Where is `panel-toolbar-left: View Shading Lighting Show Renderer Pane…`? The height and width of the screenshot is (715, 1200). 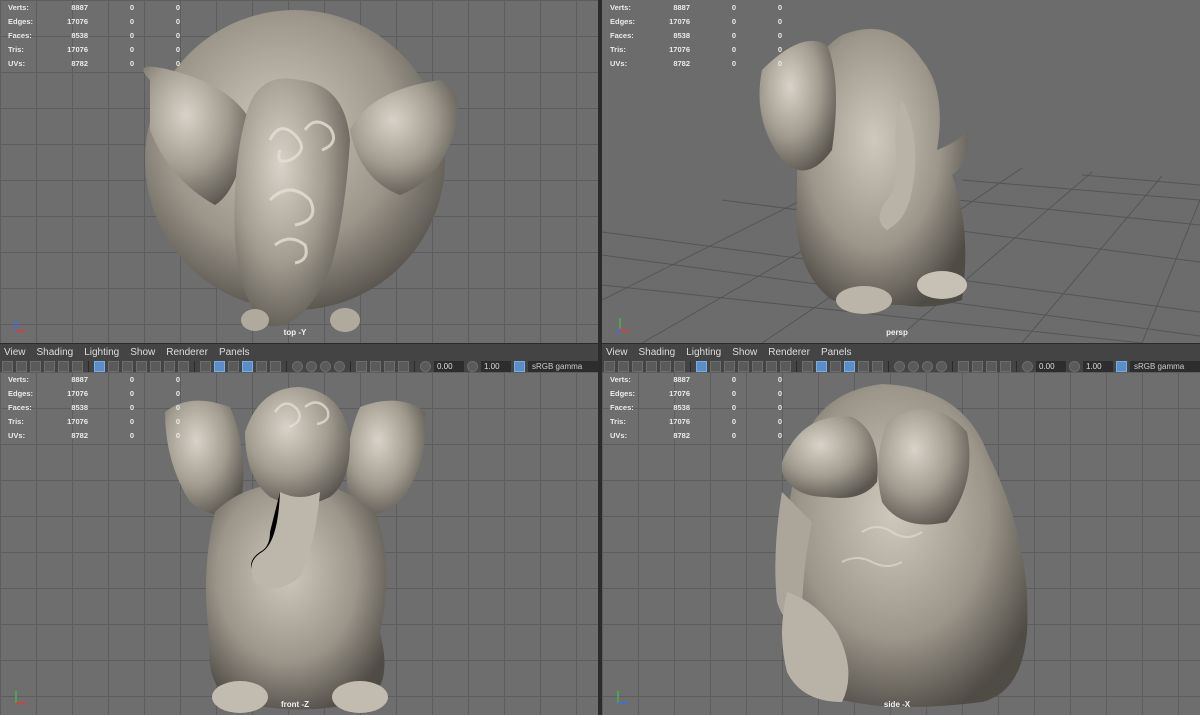 panel-toolbar-left: View Shading Lighting Show Renderer Pane… is located at coordinates (299, 358).